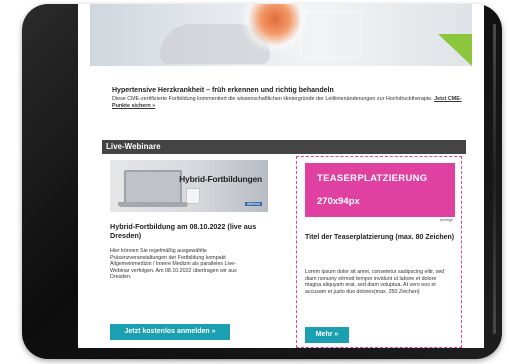 This screenshot has height=364, width=509. Describe the element at coordinates (494, 179) in the screenshot. I see `tablet-edge` at that location.